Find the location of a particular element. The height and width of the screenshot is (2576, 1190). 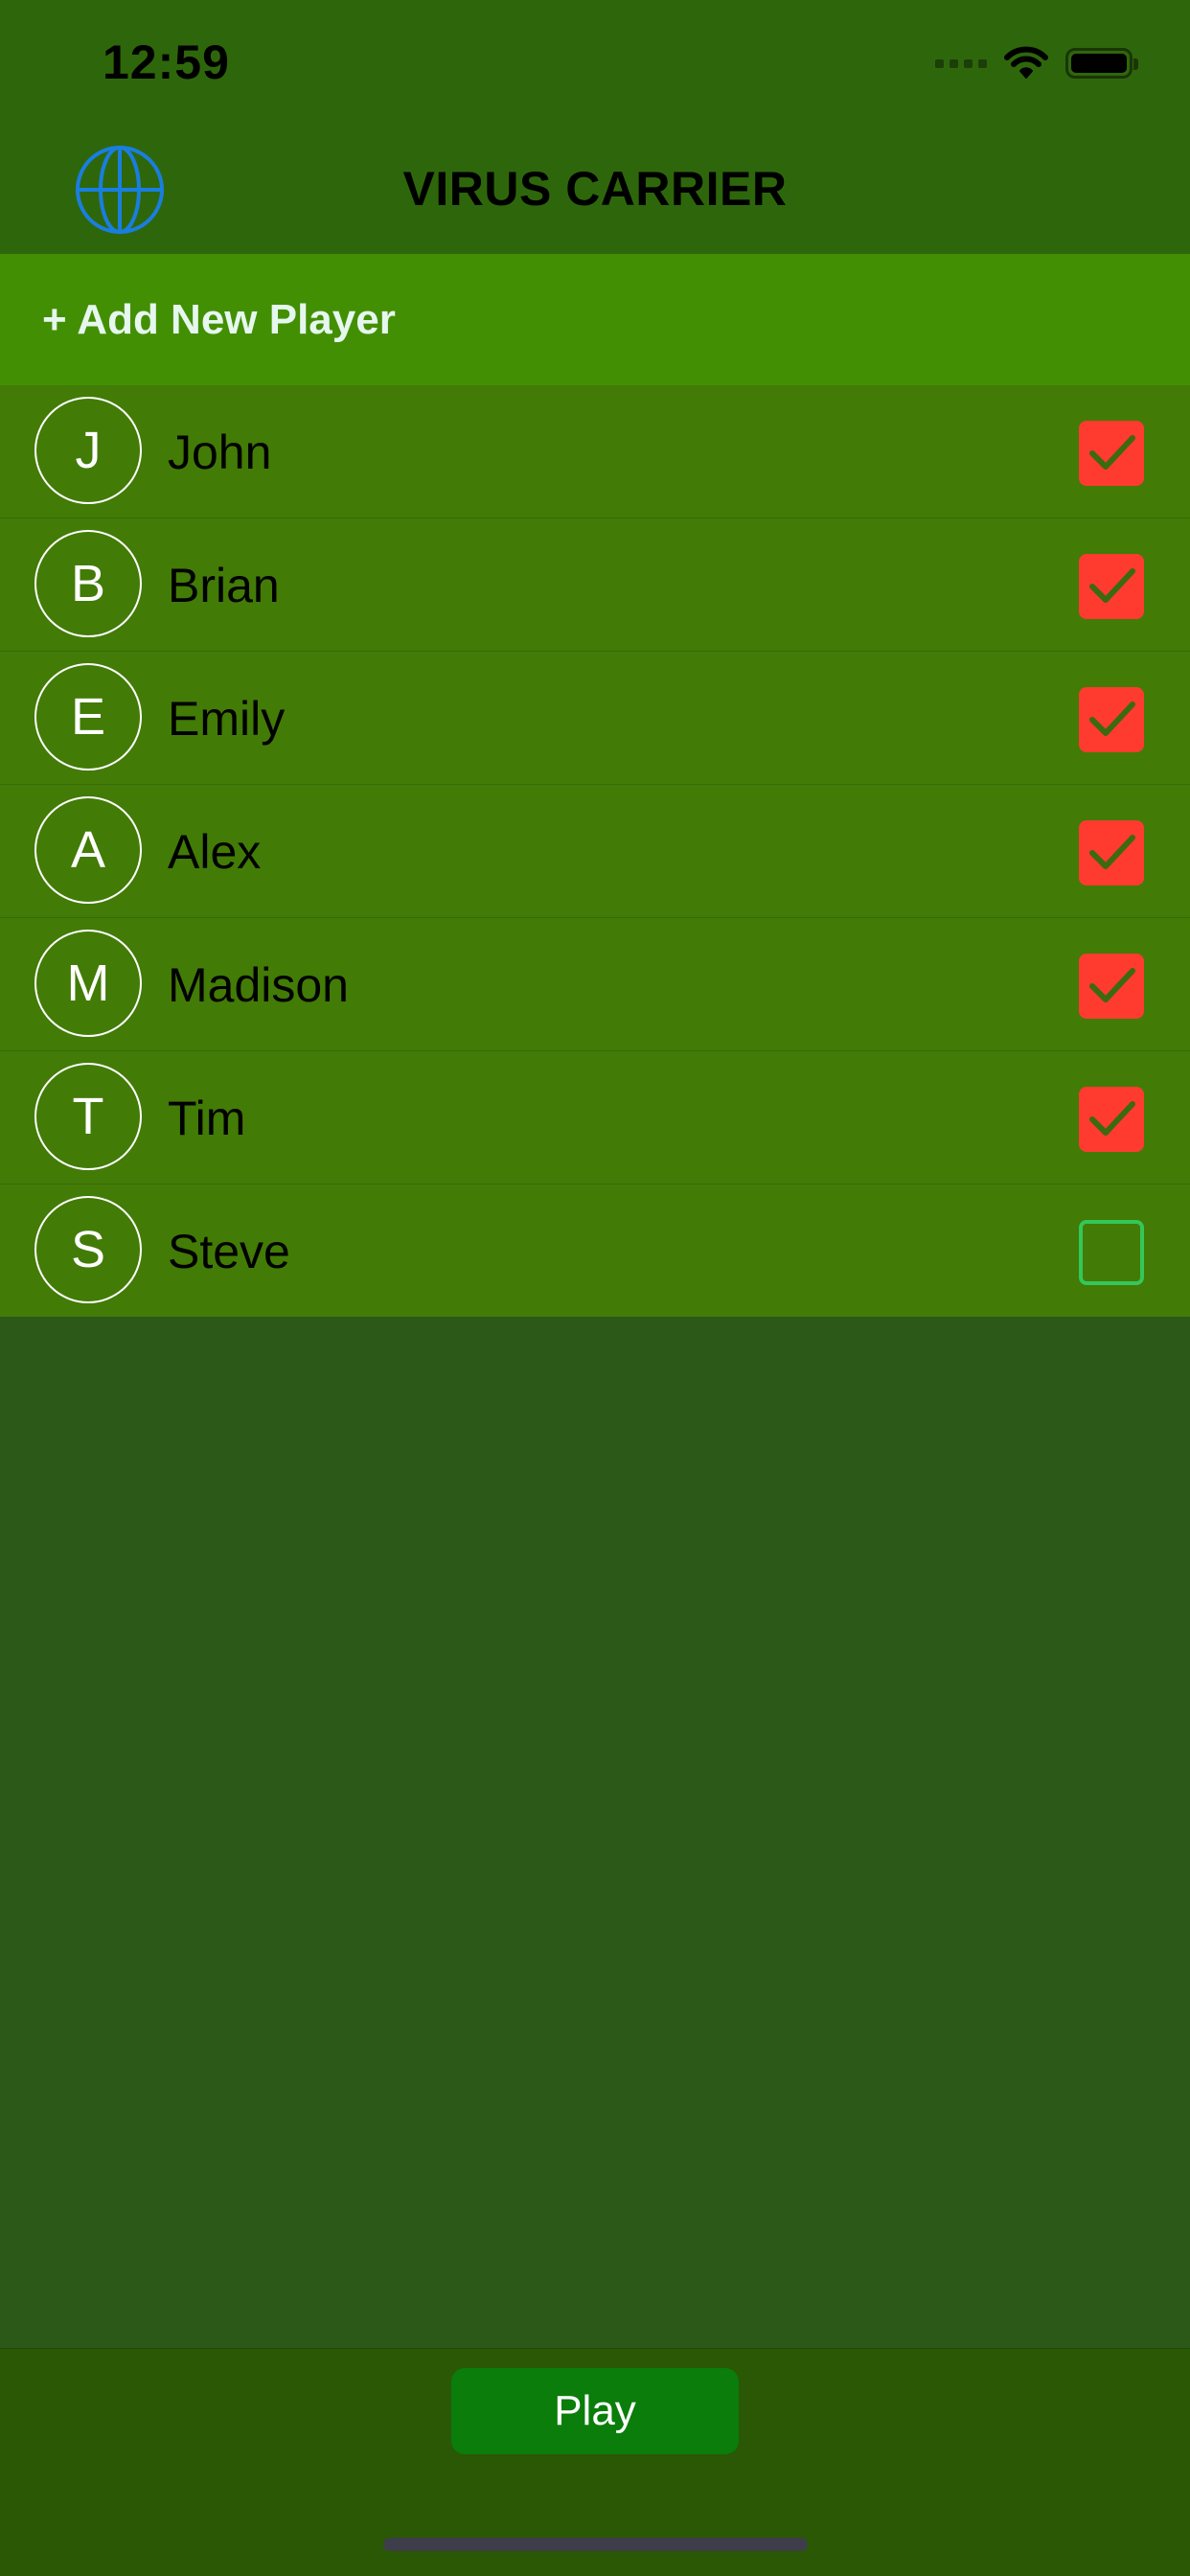

player-row: T Tim is located at coordinates (595, 1117).